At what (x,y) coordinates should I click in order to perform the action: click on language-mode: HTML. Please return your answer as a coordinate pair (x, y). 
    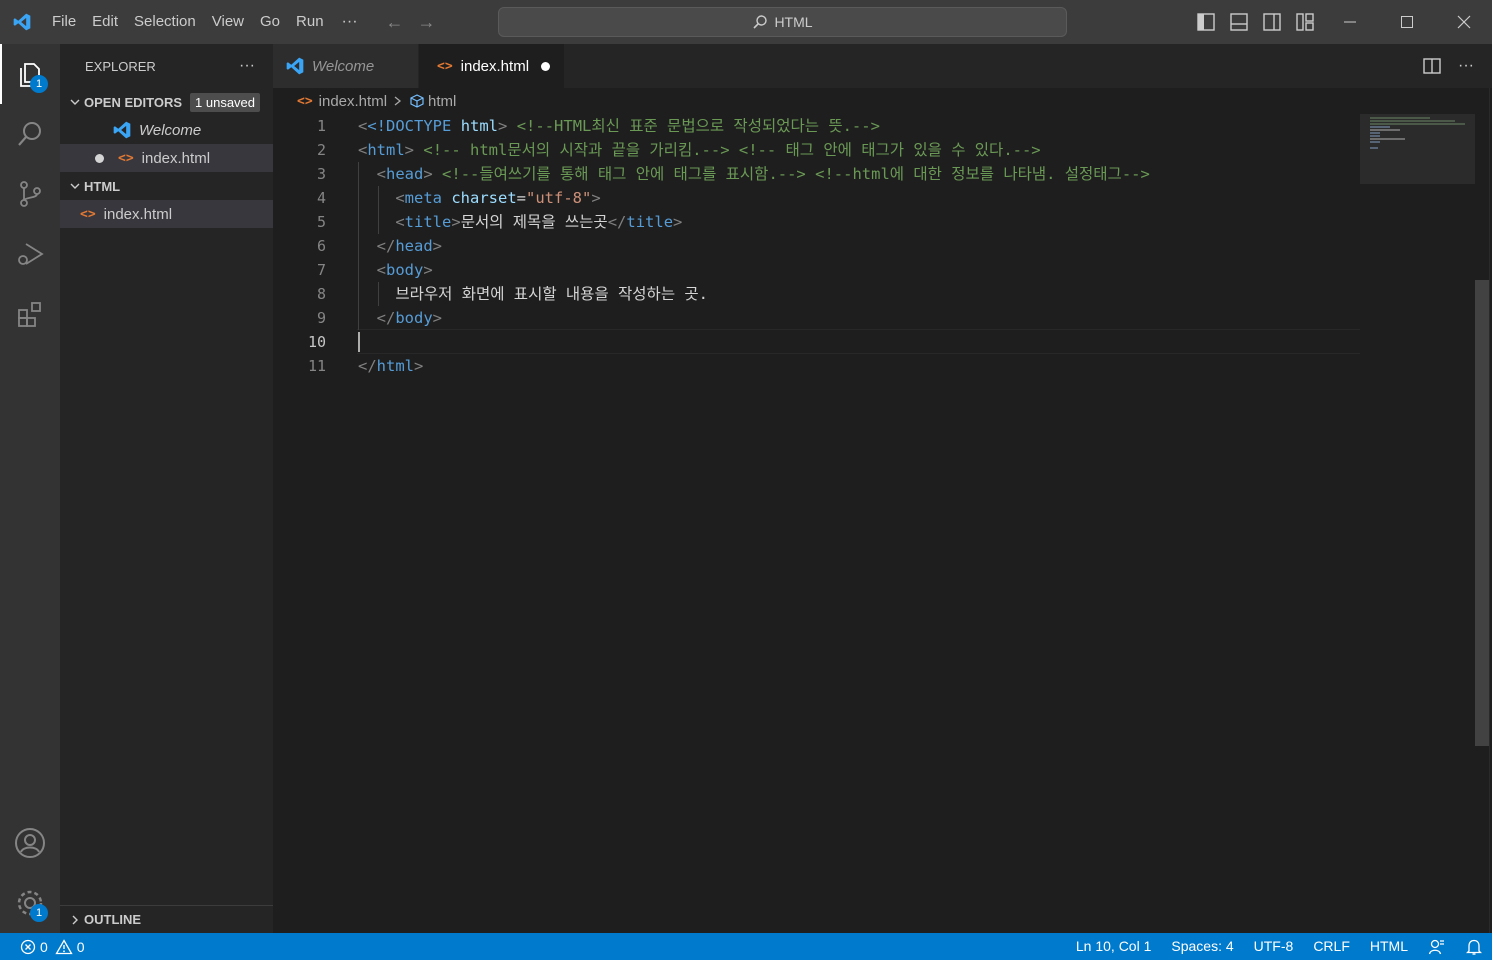
    Looking at the image, I should click on (1389, 946).